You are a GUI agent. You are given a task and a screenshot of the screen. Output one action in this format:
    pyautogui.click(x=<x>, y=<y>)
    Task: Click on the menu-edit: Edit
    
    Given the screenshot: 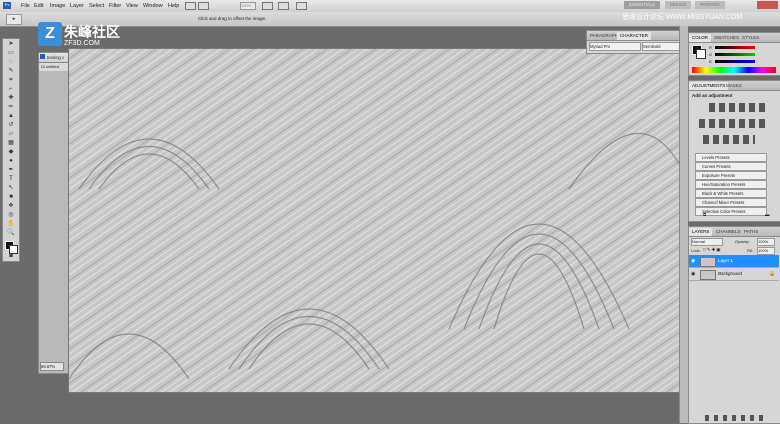 What is the action you would take?
    pyautogui.click(x=38, y=6)
    